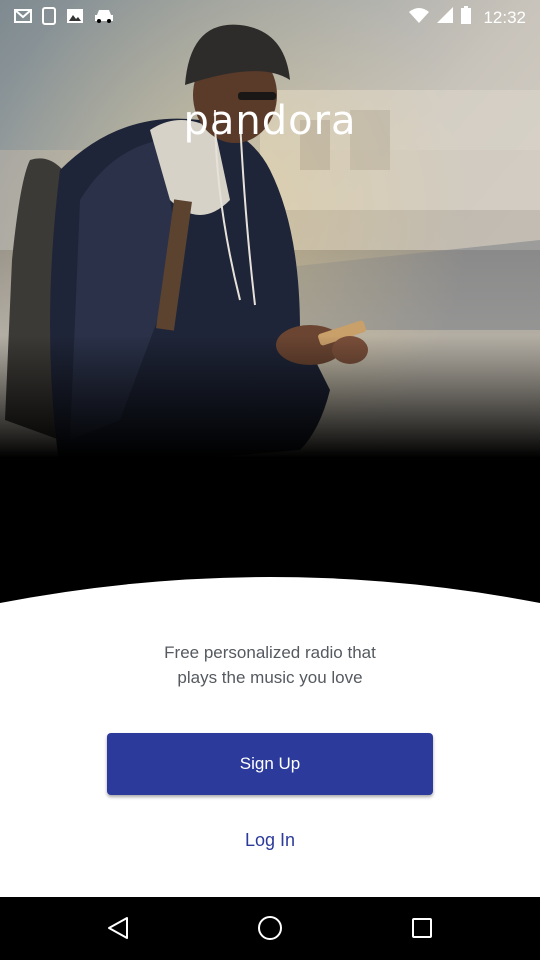 Image resolution: width=540 pixels, height=960 pixels. Describe the element at coordinates (118, 928) in the screenshot. I see `back-icon` at that location.